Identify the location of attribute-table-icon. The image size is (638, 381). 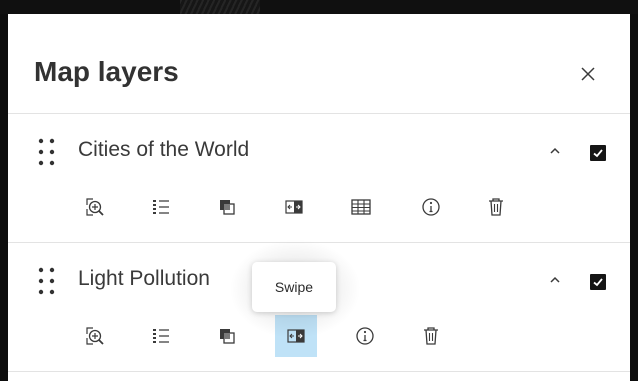
(361, 207).